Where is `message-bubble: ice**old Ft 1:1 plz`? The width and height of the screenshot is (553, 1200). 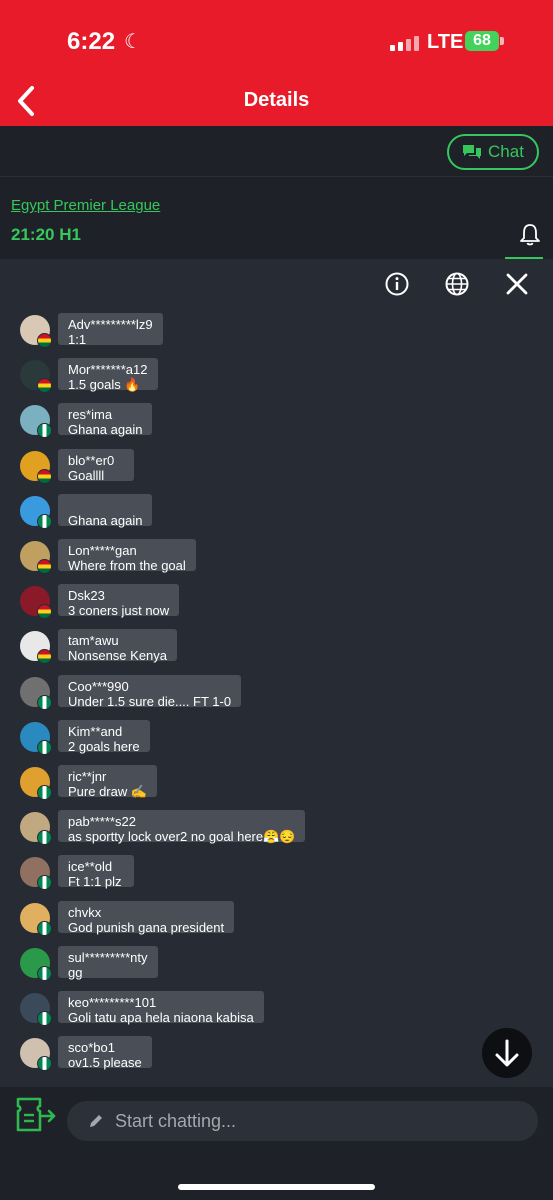 message-bubble: ice**old Ft 1:1 plz is located at coordinates (96, 872).